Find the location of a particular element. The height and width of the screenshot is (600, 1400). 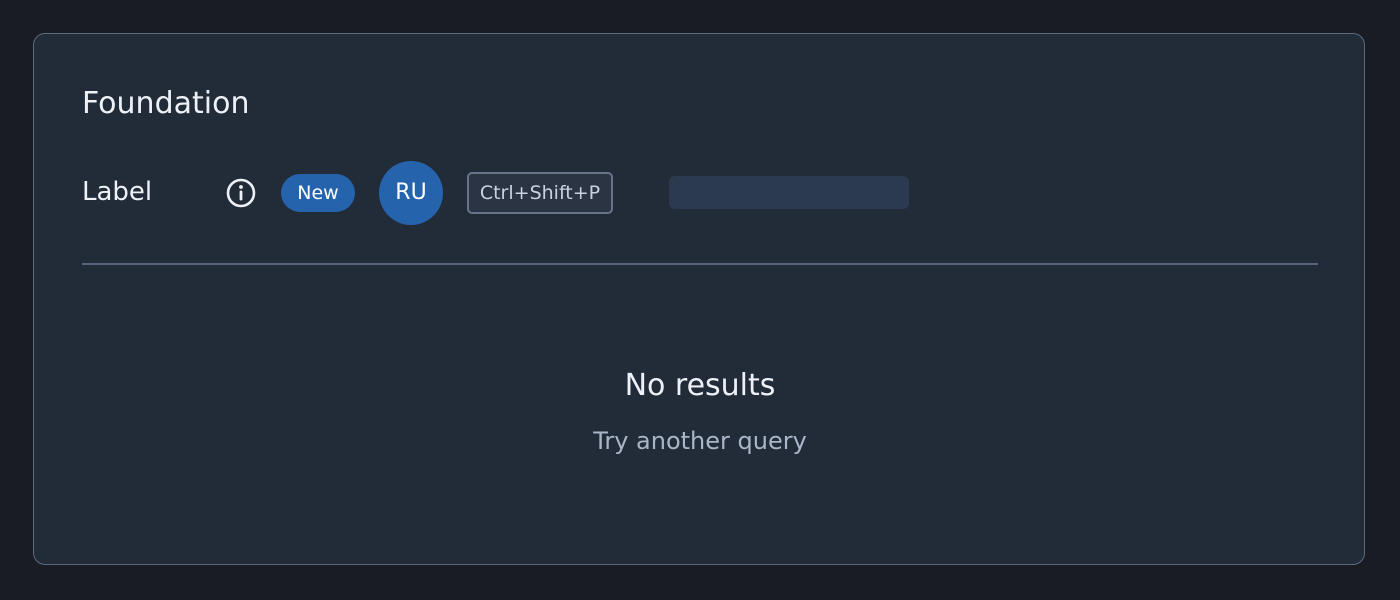

keyboard-shortcut: Ctrl+Shift+P is located at coordinates (540, 193).